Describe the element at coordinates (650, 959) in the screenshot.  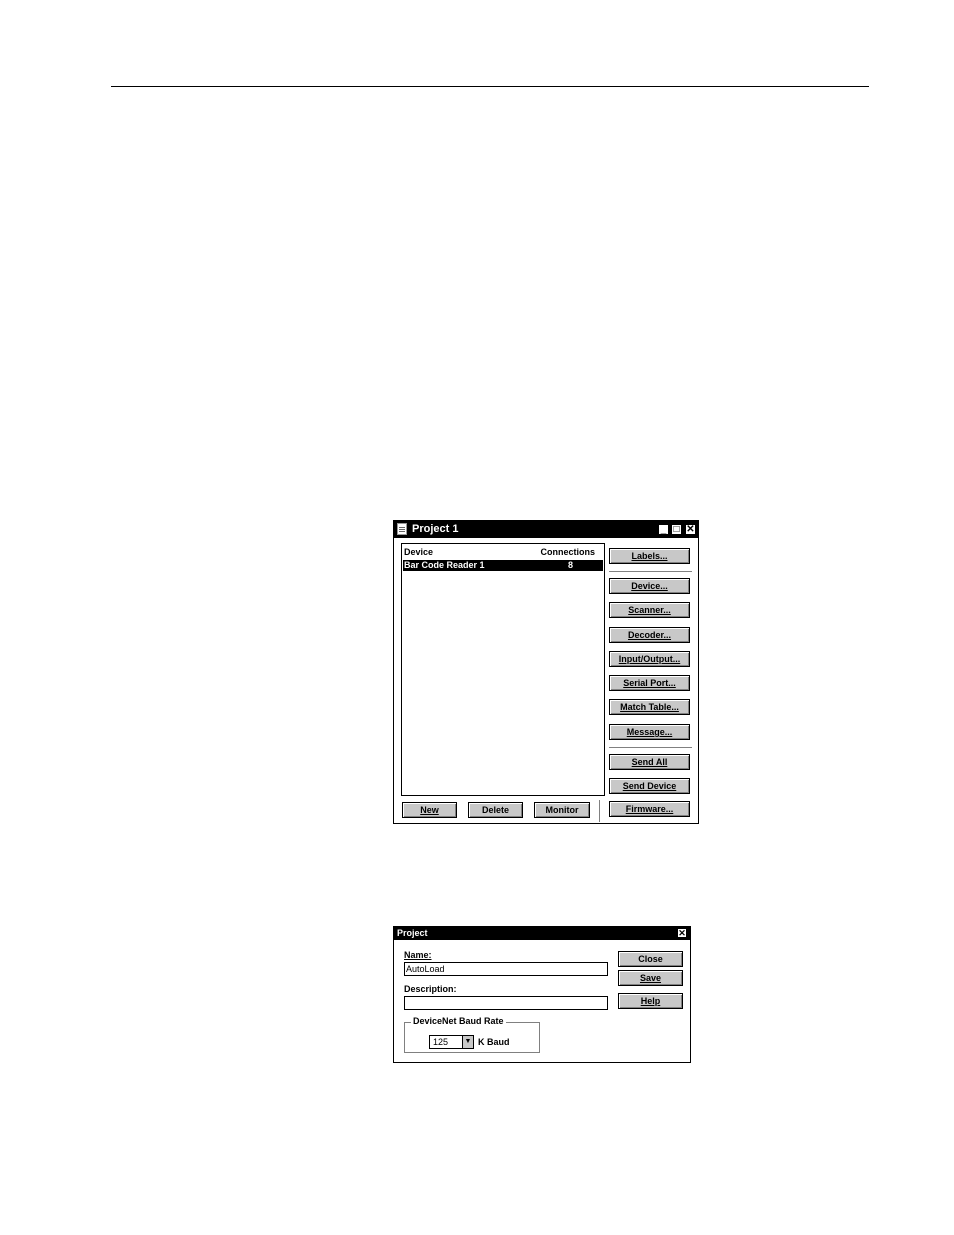
I see `close-dialog-button: Close` at that location.